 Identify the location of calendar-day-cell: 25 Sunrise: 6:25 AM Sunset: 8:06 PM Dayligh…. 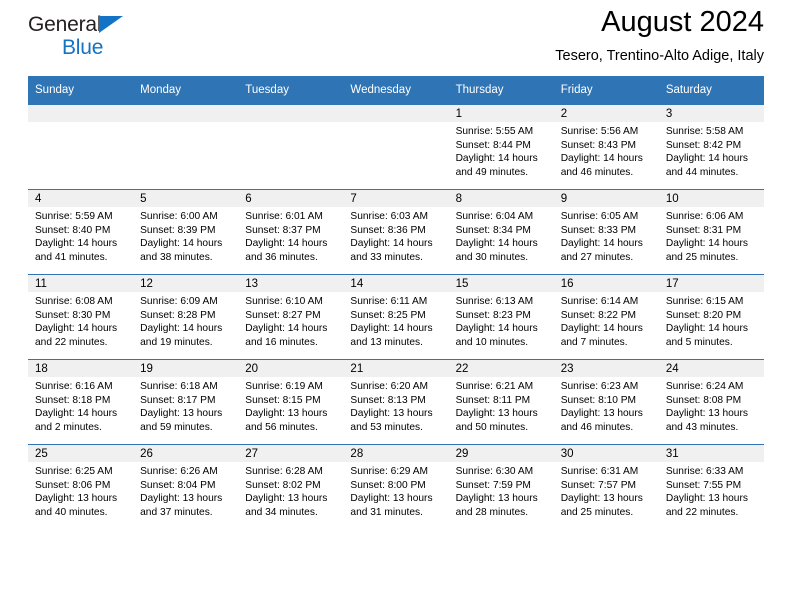
(81, 486).